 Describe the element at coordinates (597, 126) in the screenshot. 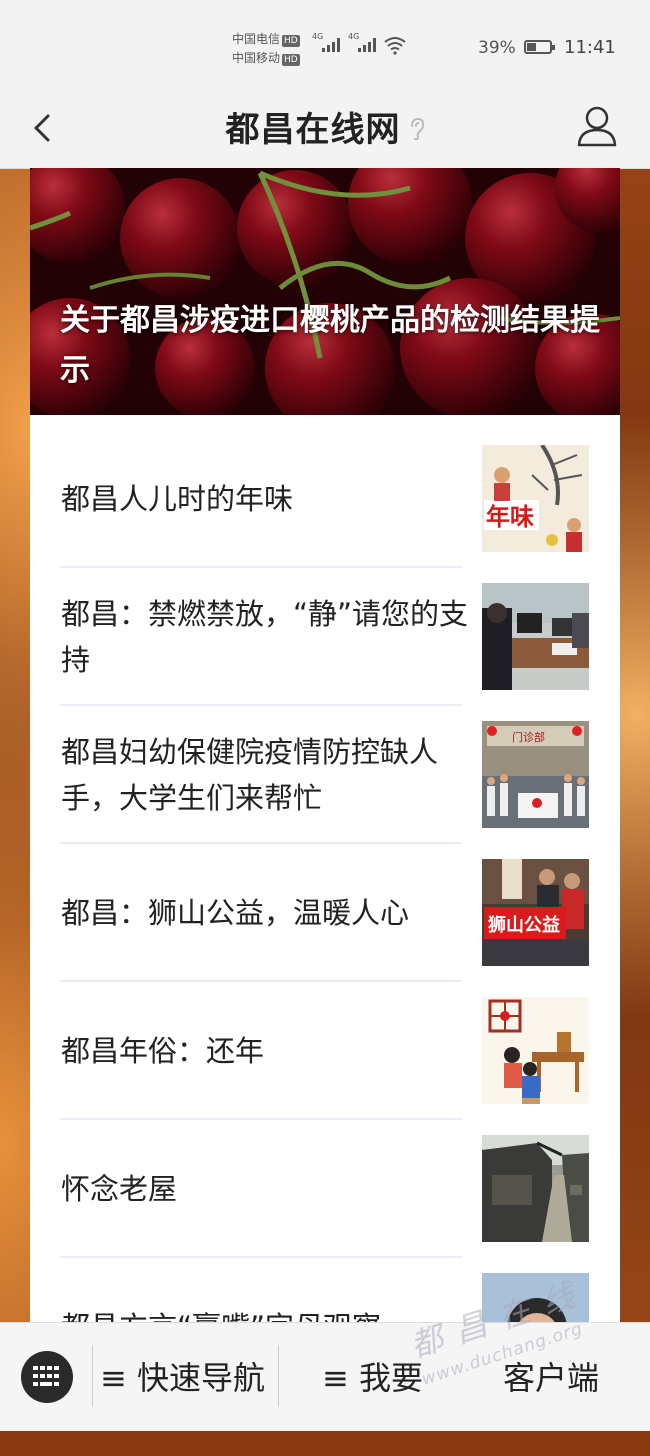

I see `user-icon` at that location.